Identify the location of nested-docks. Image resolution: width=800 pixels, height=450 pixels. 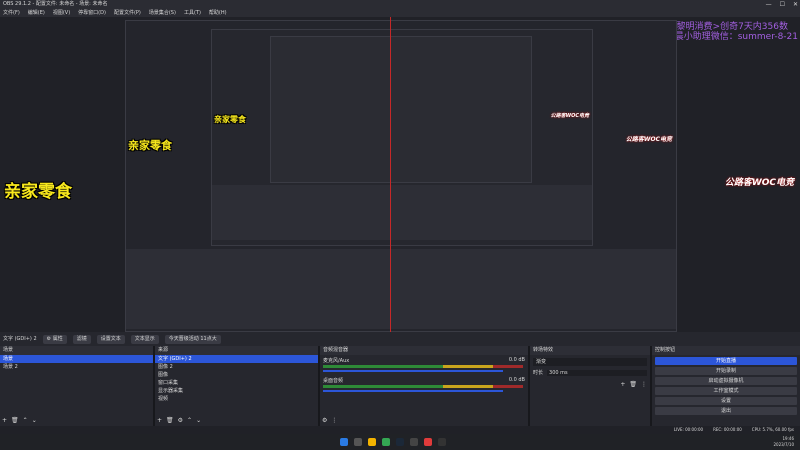
(402, 212).